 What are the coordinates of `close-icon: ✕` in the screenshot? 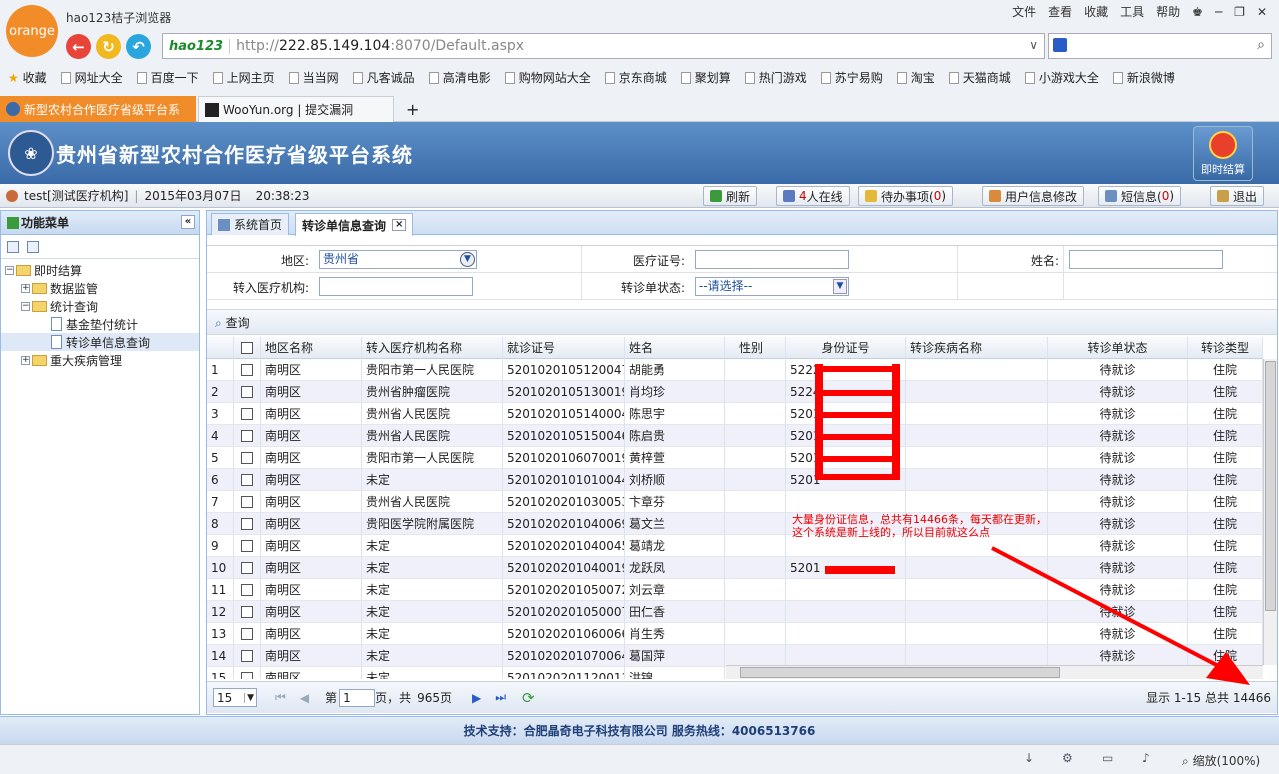 It's located at (1262, 12).